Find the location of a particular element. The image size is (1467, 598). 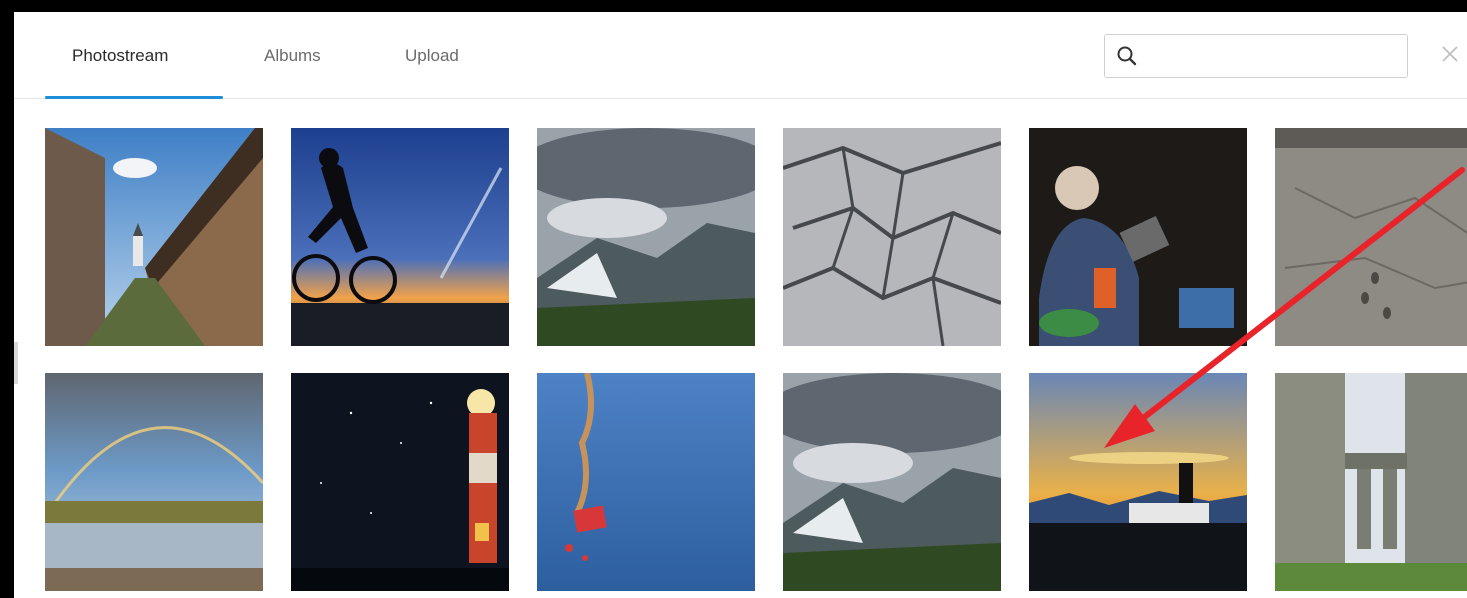

photo-sand-footprints is located at coordinates (1371, 237).